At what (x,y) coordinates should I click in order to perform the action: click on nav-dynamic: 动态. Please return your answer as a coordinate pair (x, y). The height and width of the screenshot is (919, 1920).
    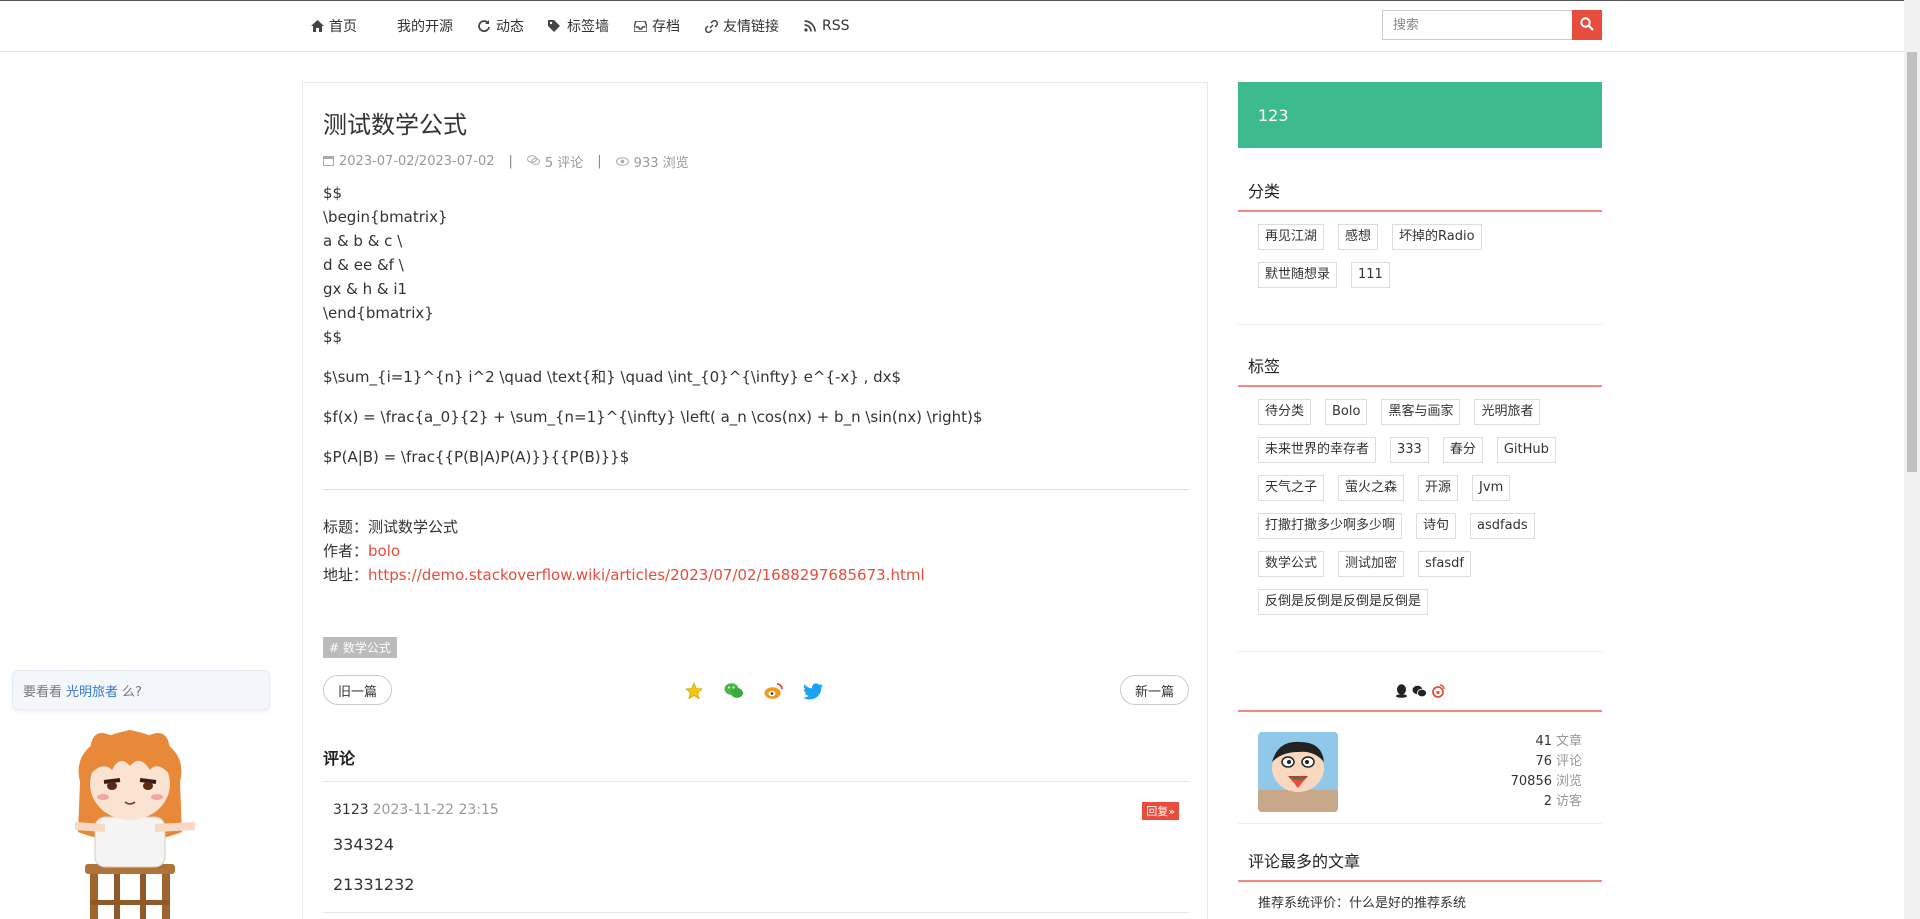
    Looking at the image, I should click on (500, 26).